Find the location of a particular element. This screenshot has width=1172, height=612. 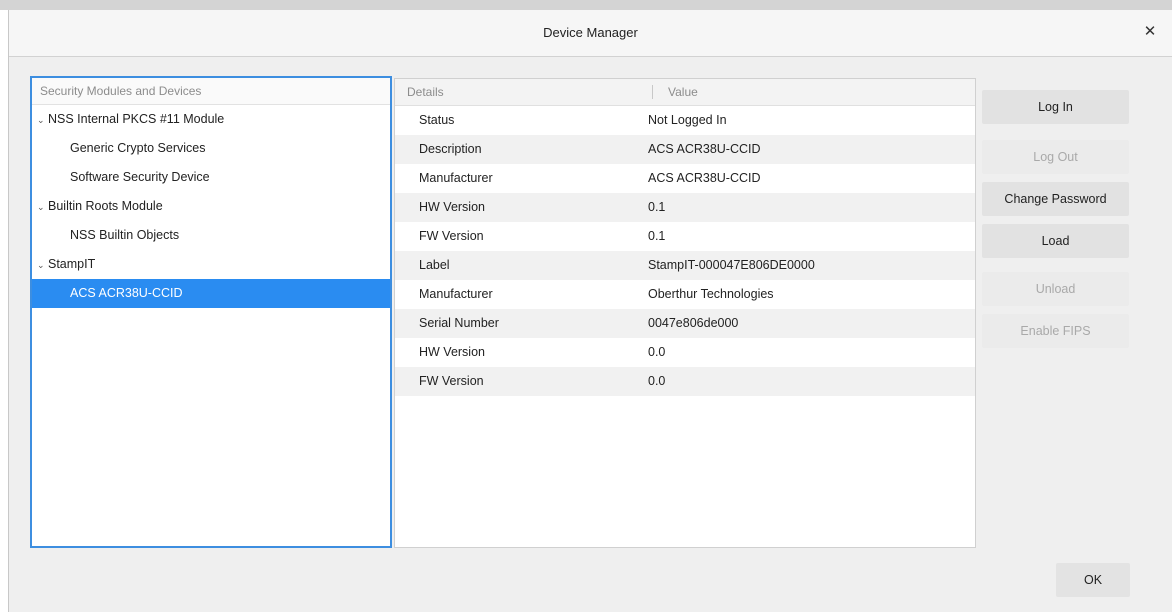

tree-item-label: StampIT is located at coordinates (72, 264).